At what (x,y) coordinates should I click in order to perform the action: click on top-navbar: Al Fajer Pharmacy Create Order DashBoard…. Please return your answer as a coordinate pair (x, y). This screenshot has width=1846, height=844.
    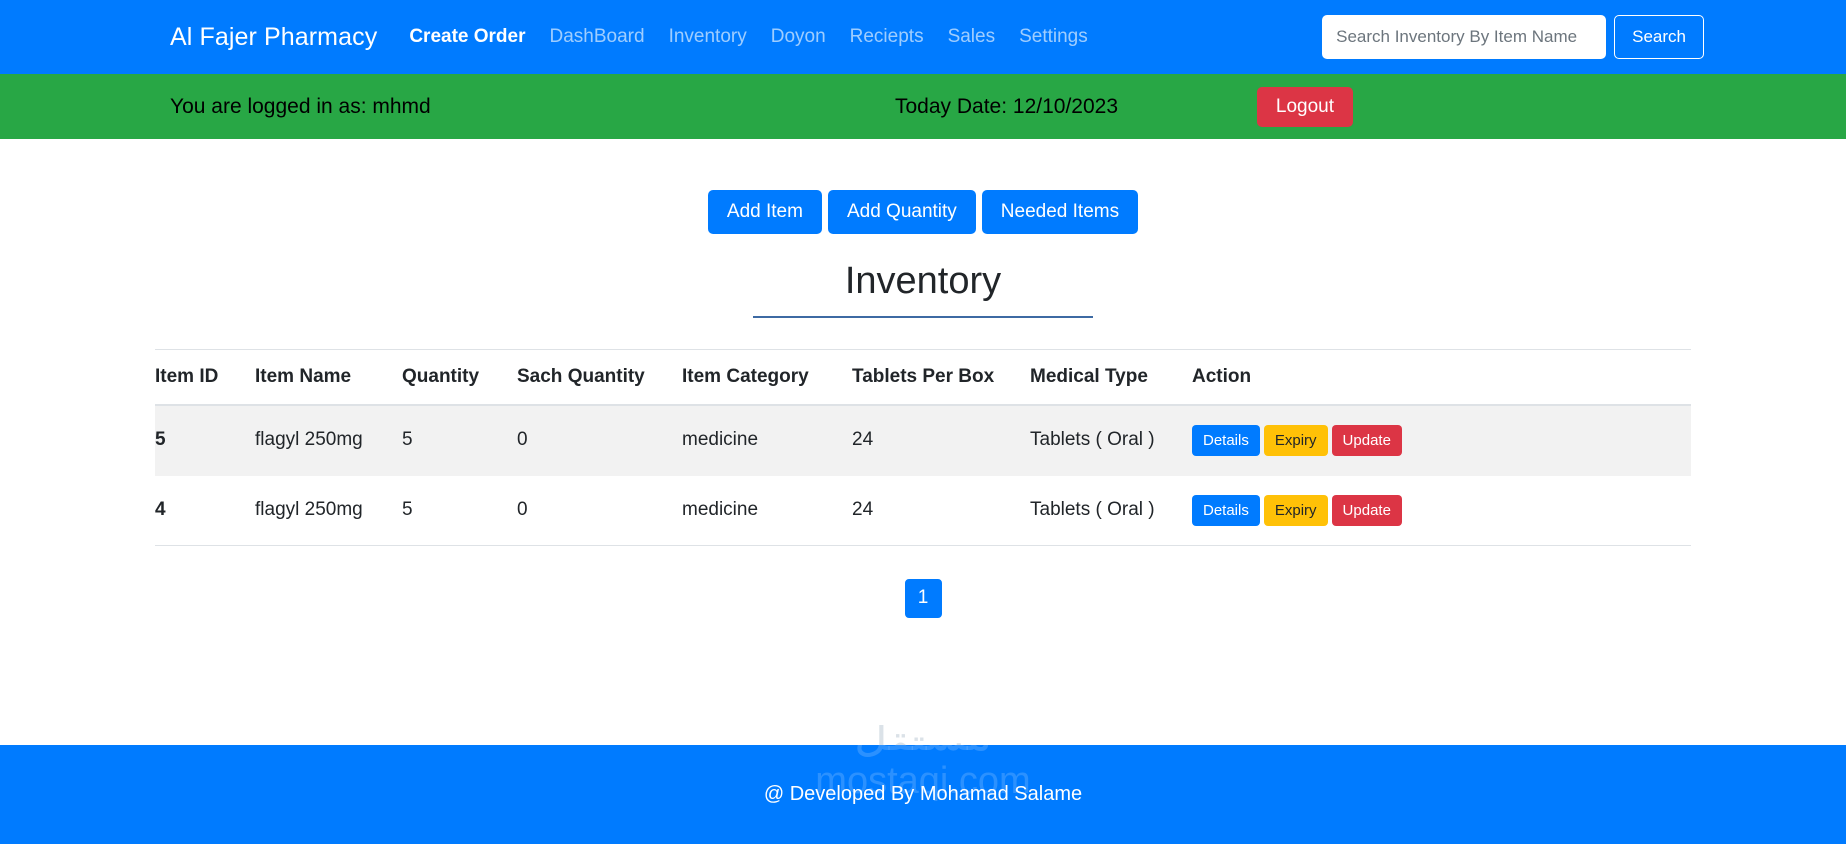
    Looking at the image, I should click on (923, 37).